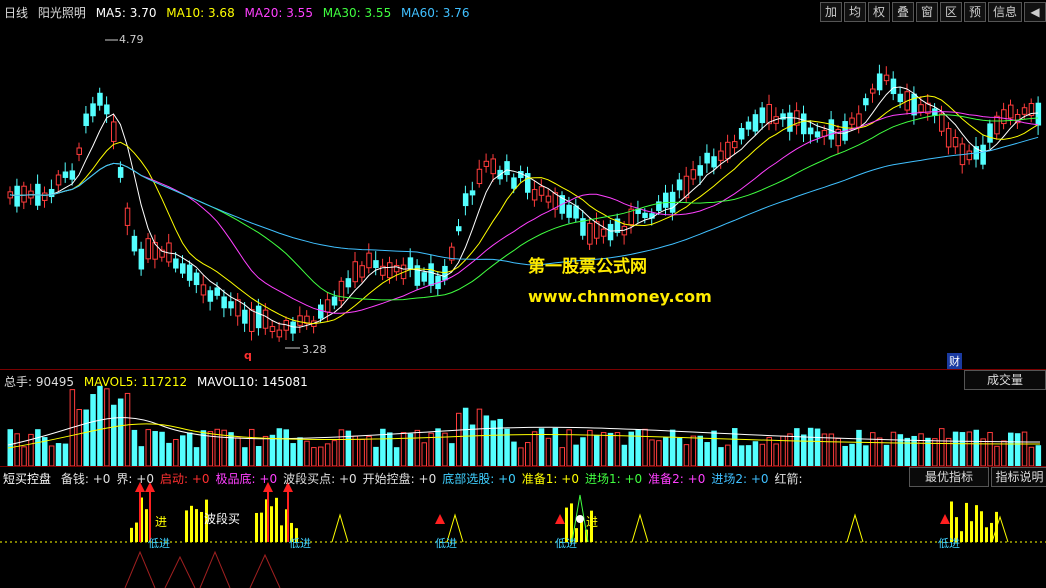  I want to click on toolbar-window-button: 窗, so click(927, 12).